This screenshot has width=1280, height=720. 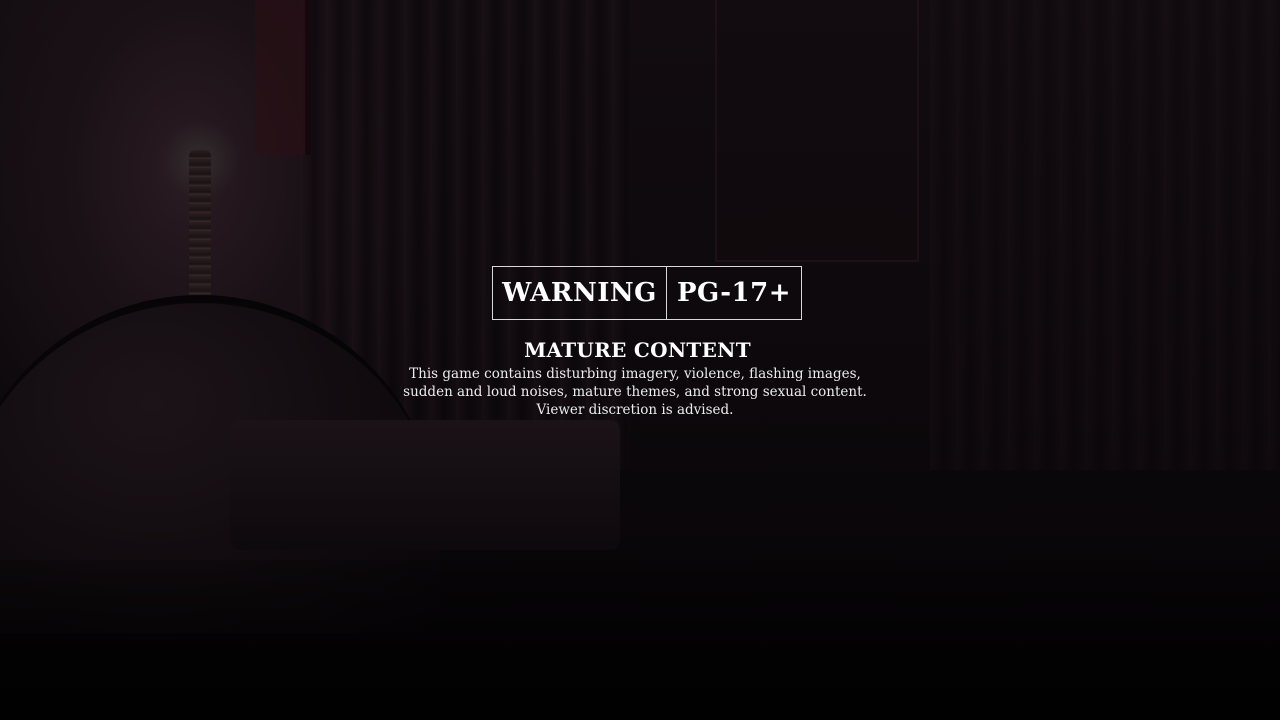 I want to click on warning-label: WARNING, so click(x=580, y=293).